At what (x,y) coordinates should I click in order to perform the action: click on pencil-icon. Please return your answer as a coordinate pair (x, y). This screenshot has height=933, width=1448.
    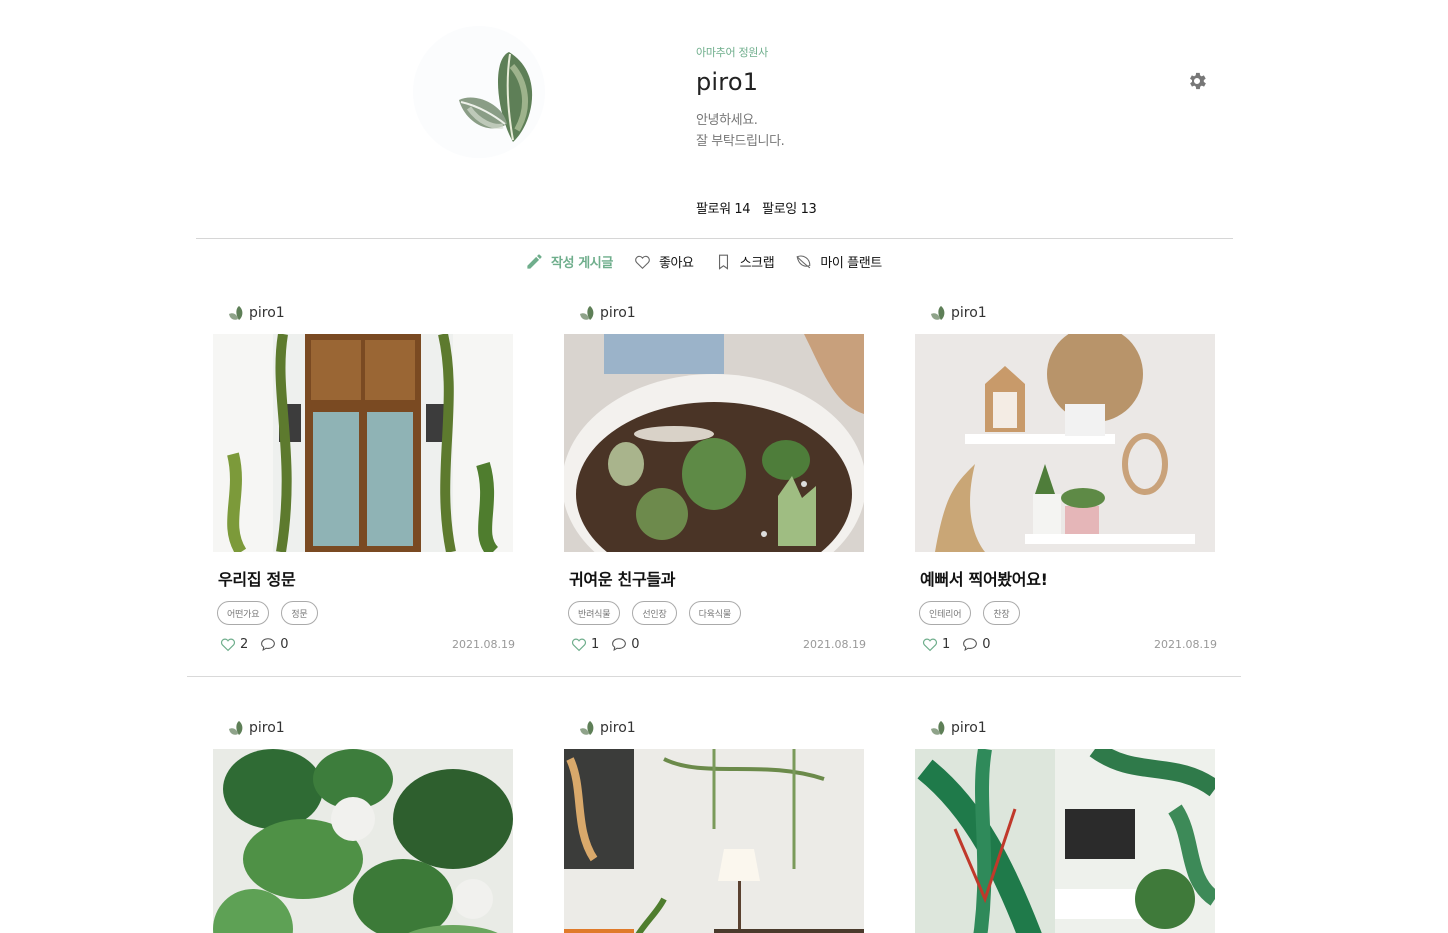
    Looking at the image, I should click on (534, 261).